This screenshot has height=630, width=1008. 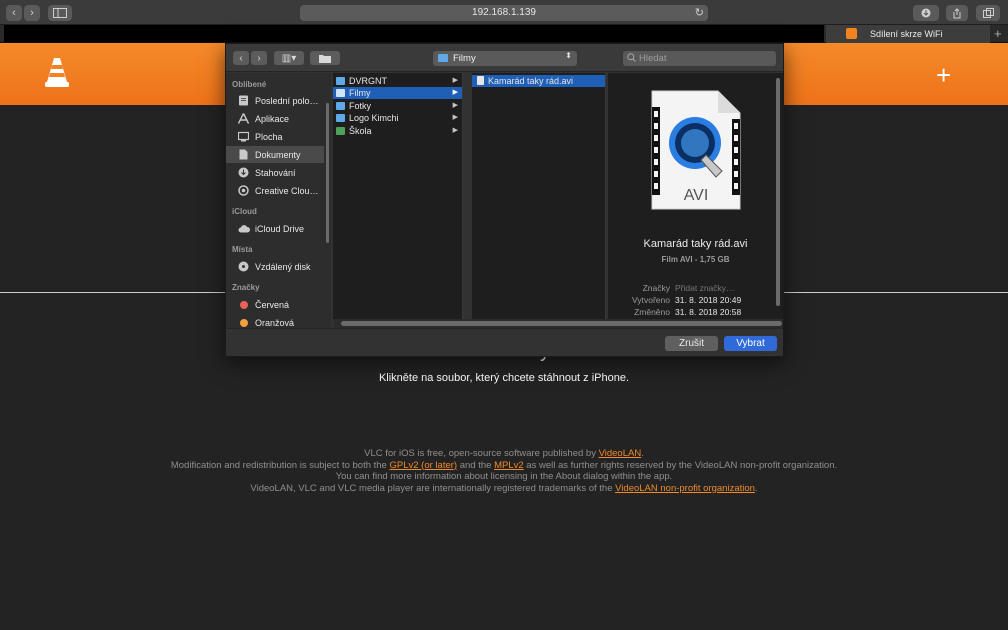 I want to click on path-popup: Filmy ⬍, so click(x=505, y=58).